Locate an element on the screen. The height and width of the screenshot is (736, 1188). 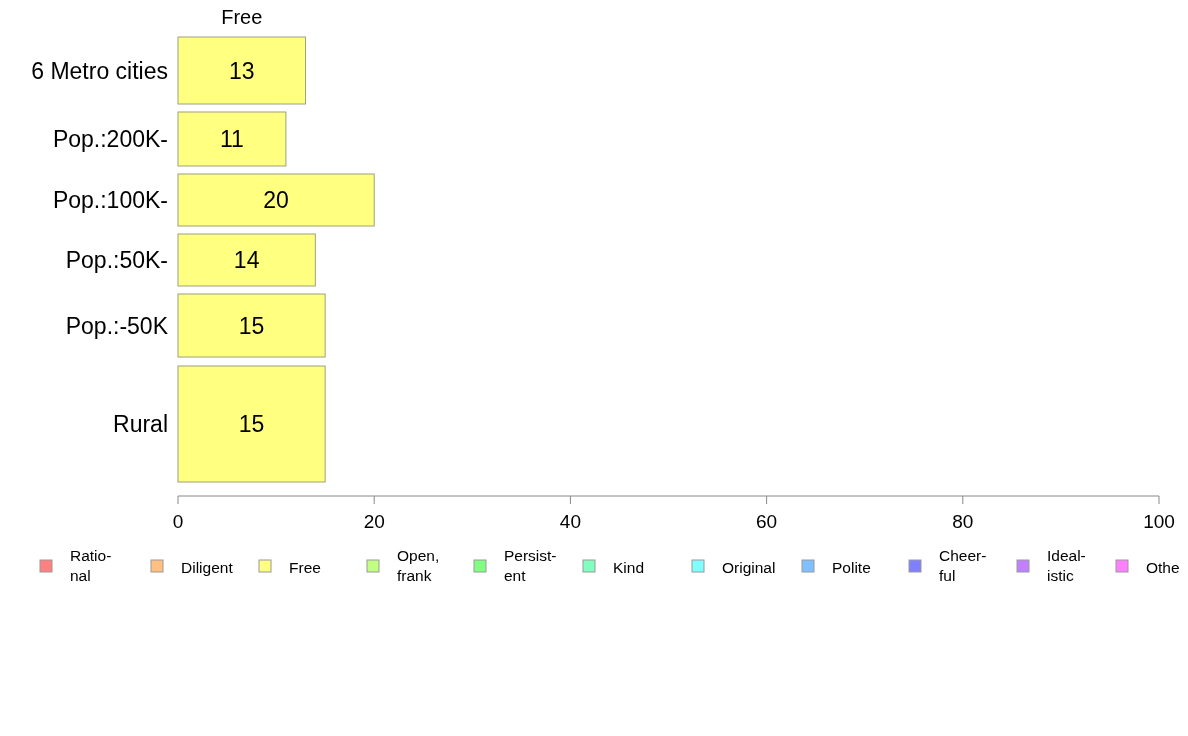
category-label: 6 Metro cities is located at coordinates (99, 70).